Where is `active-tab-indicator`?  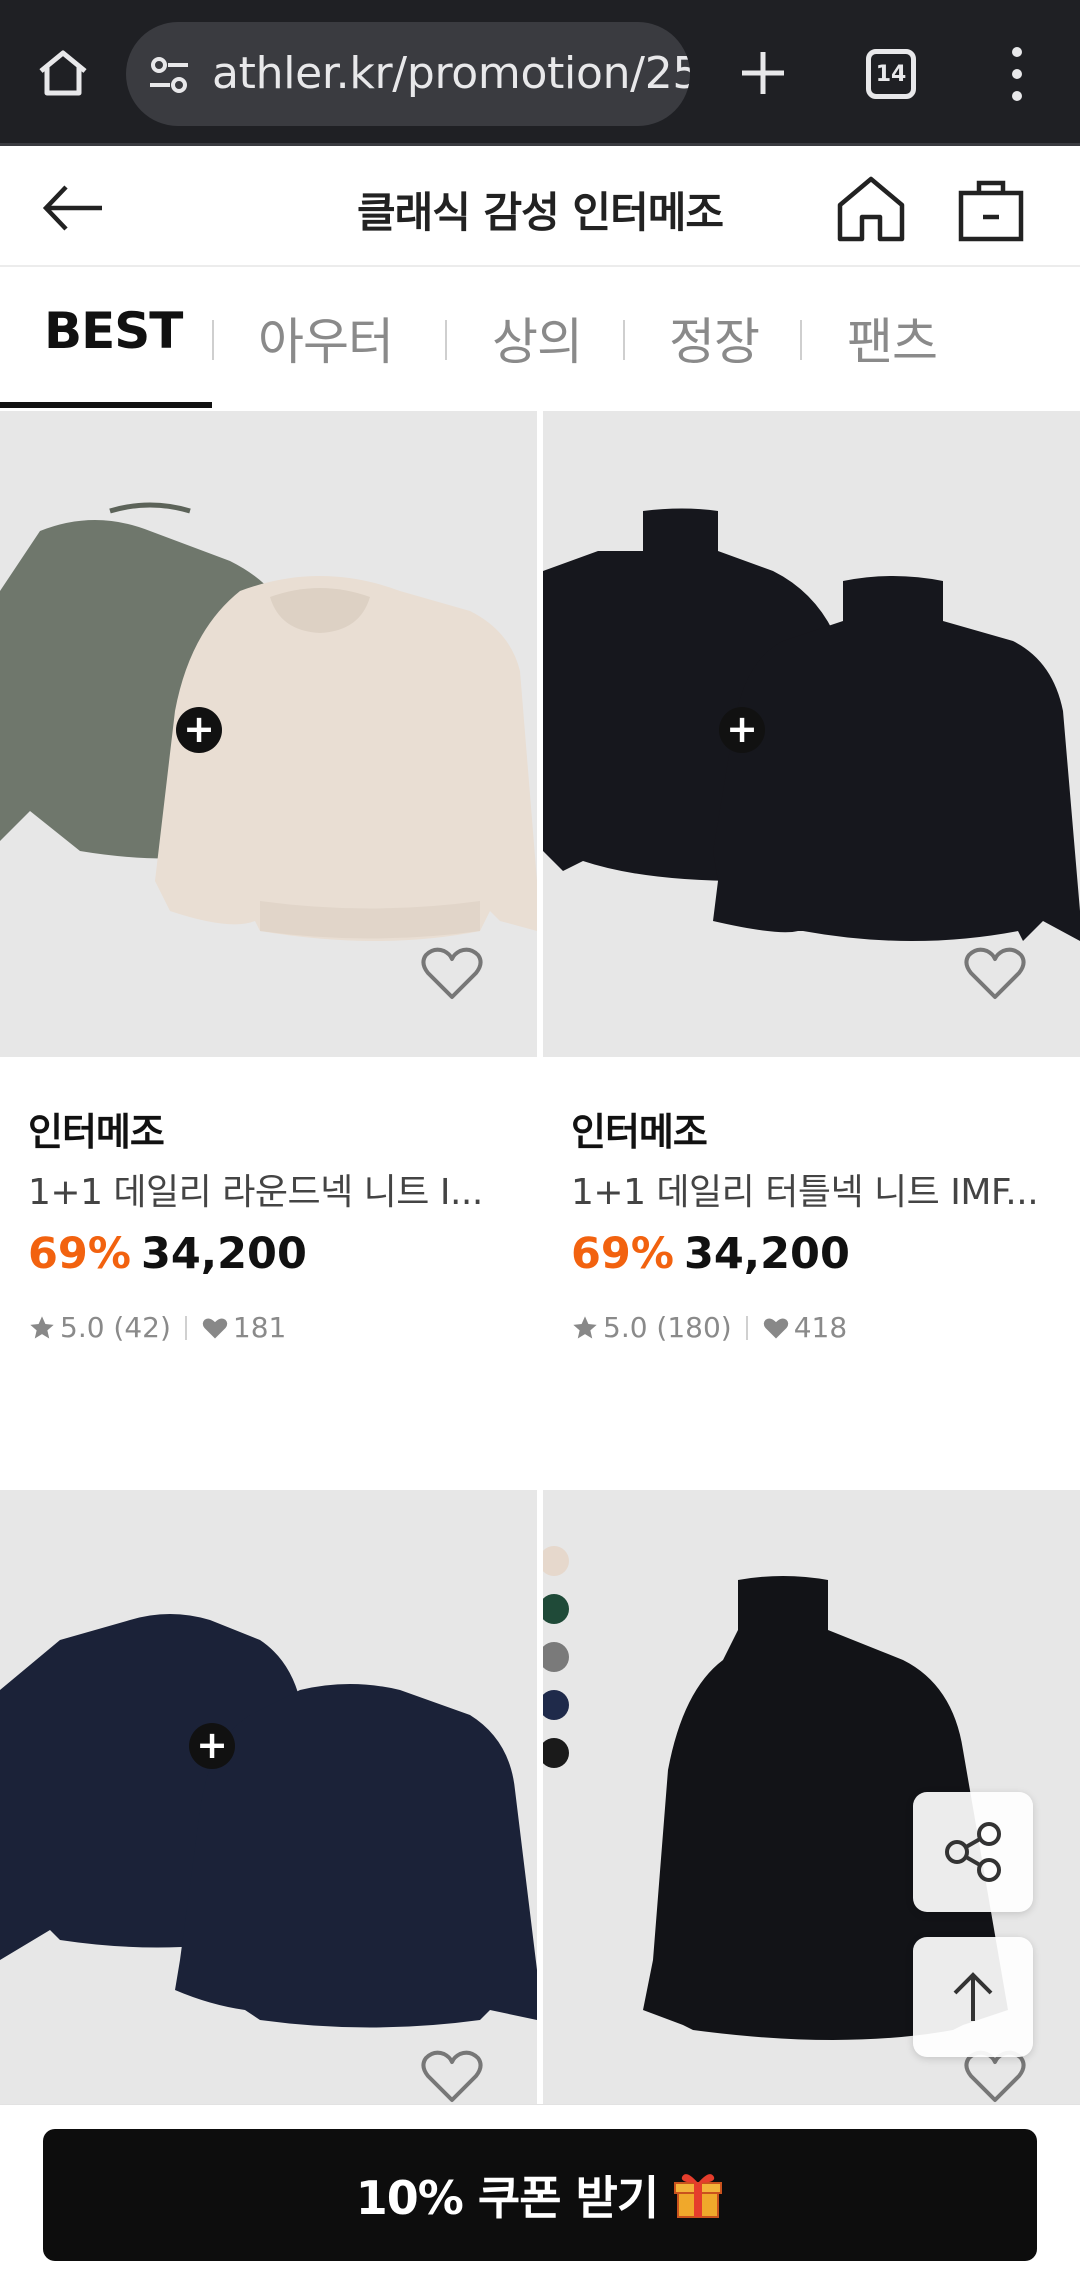 active-tab-indicator is located at coordinates (106, 405).